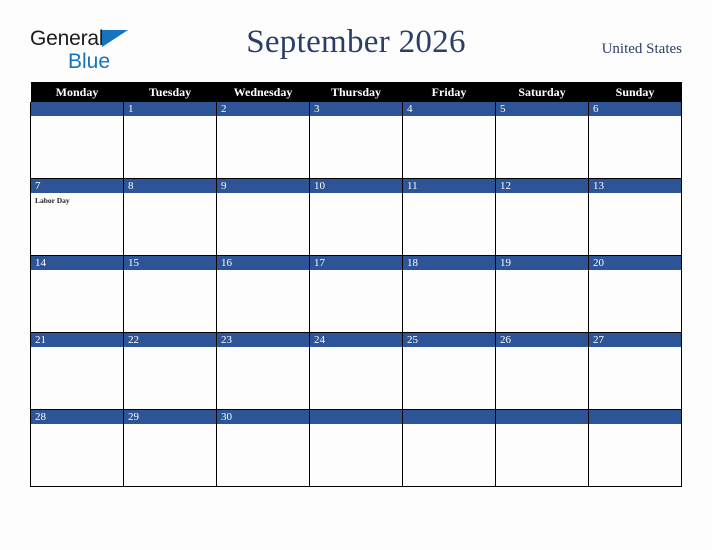  I want to click on calendar-day-cell: 27, so click(635, 371).